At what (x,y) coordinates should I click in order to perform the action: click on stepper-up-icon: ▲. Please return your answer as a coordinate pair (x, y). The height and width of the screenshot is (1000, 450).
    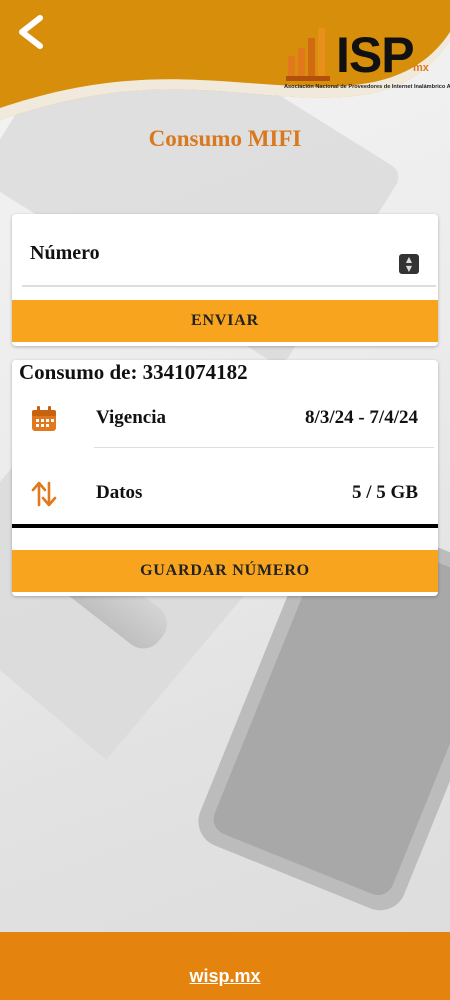
    Looking at the image, I should click on (409, 259).